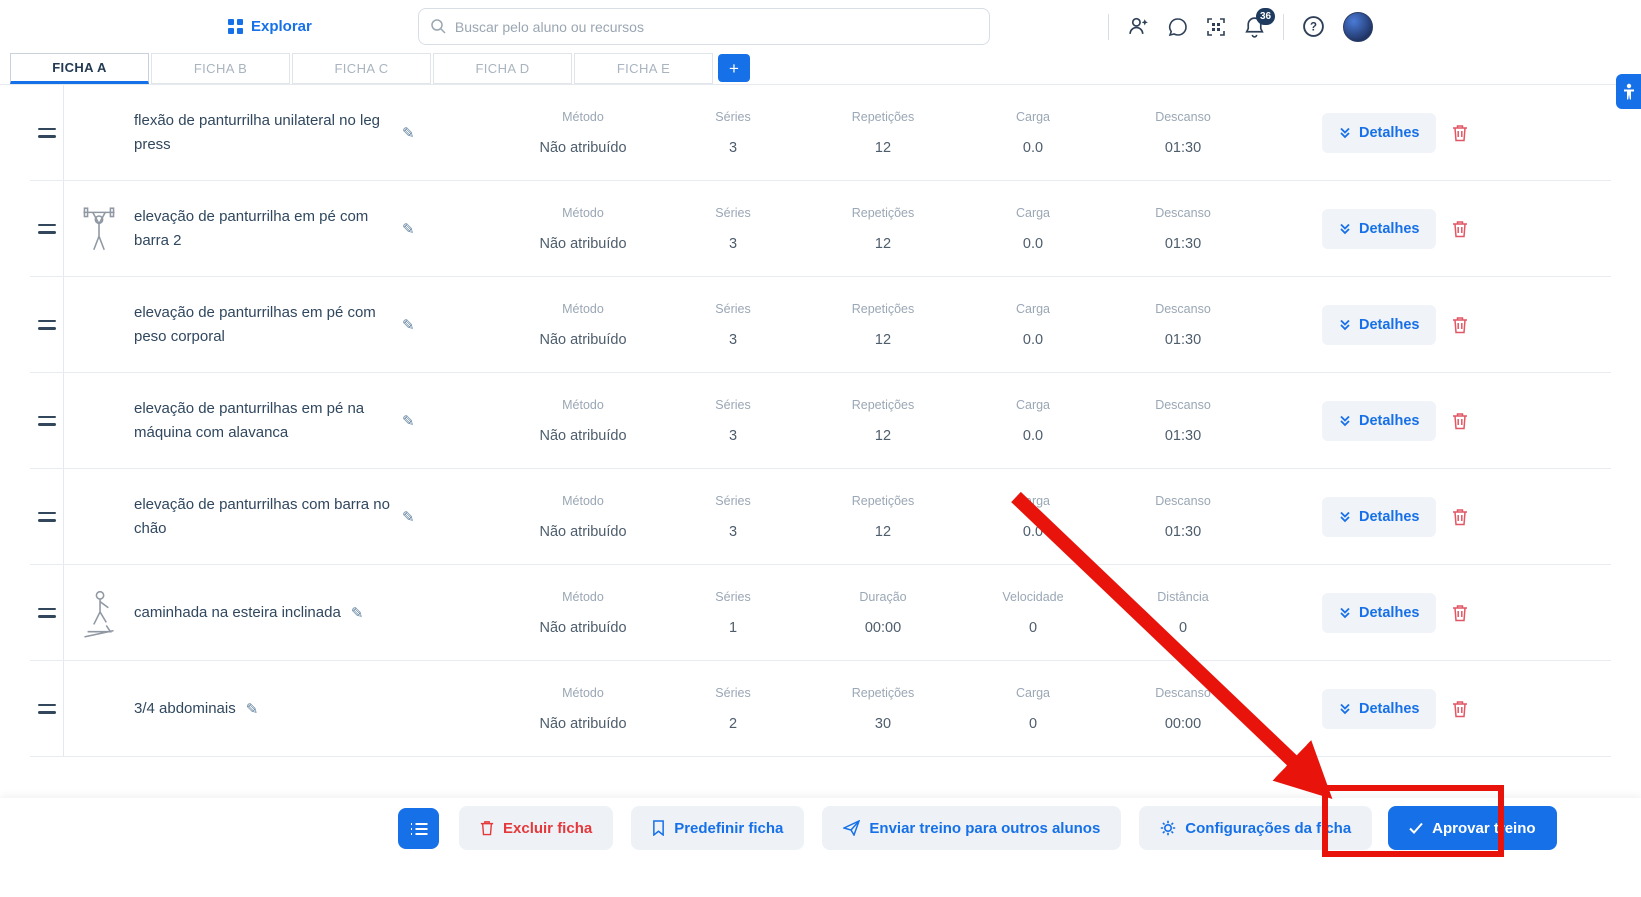 The height and width of the screenshot is (897, 1641). I want to click on field-label: Duração, so click(883, 596).